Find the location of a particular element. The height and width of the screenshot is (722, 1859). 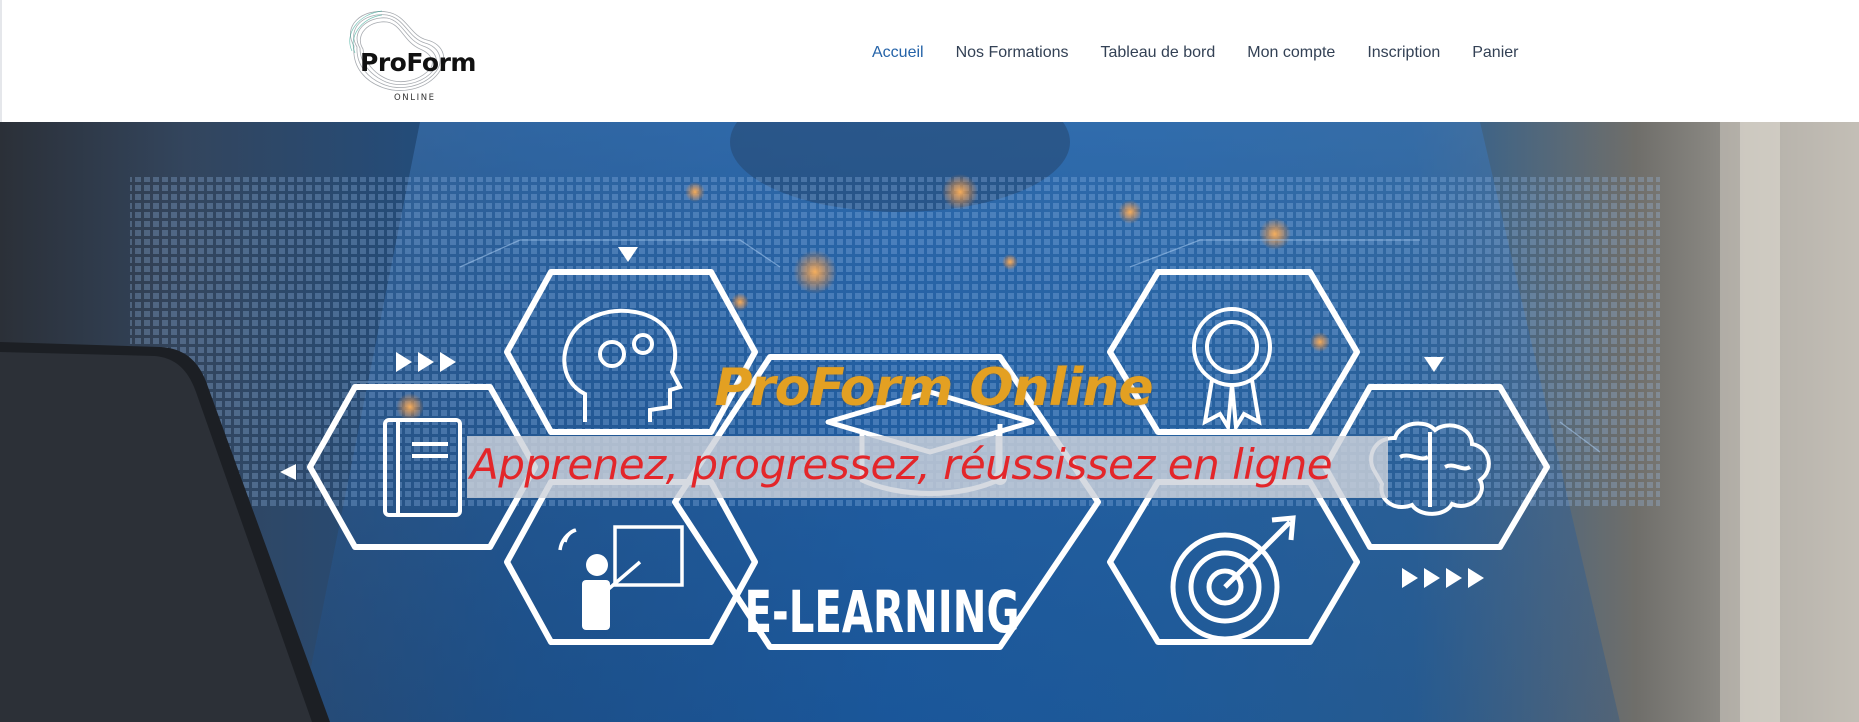

proform-logo: ProForm ONLINE is located at coordinates (407, 56).